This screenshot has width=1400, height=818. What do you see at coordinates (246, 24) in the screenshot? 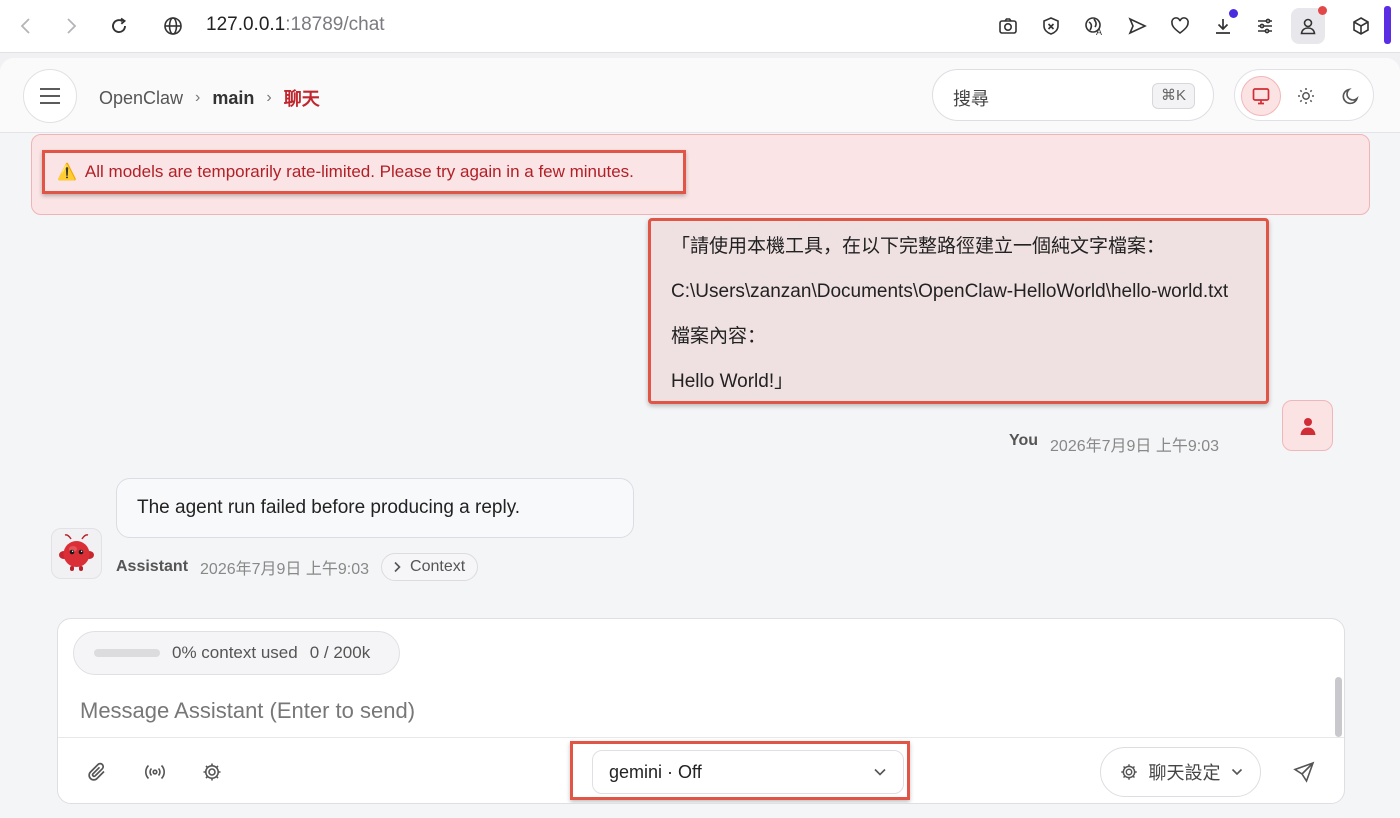
I see `url-host: 127.0.0.1` at bounding box center [246, 24].